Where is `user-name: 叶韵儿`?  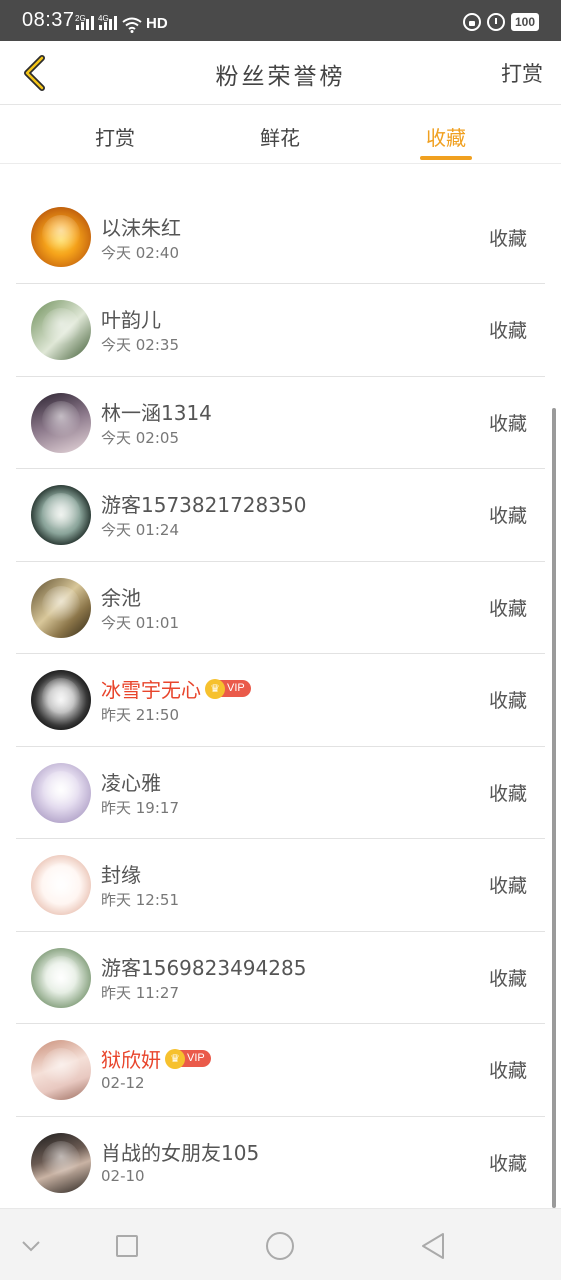 user-name: 叶韵儿 is located at coordinates (131, 320).